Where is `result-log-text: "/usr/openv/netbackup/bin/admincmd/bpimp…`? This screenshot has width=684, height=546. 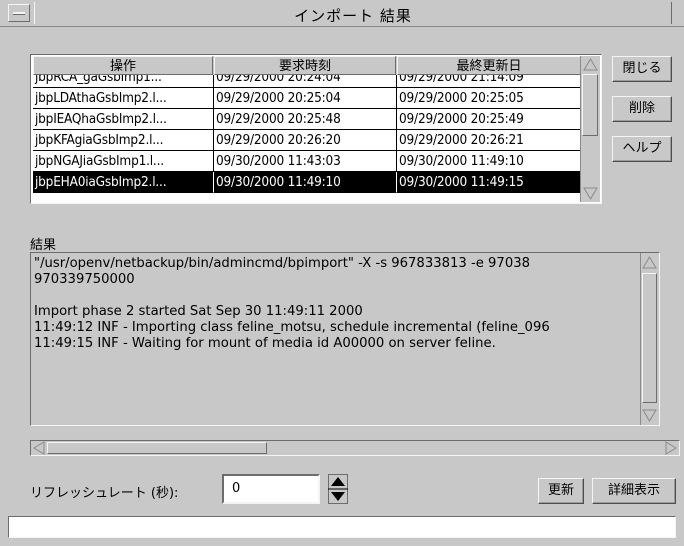
result-log-text: "/usr/openv/netbackup/bin/admincmd/bpimp… is located at coordinates (292, 303).